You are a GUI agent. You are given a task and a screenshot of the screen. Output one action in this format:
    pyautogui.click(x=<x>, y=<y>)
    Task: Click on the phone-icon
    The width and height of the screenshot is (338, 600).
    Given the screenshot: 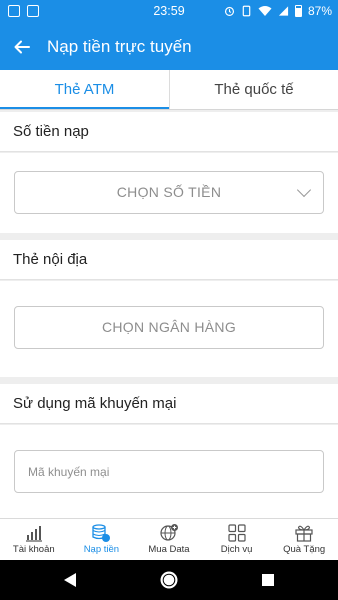 What is the action you would take?
    pyautogui.click(x=246, y=11)
    